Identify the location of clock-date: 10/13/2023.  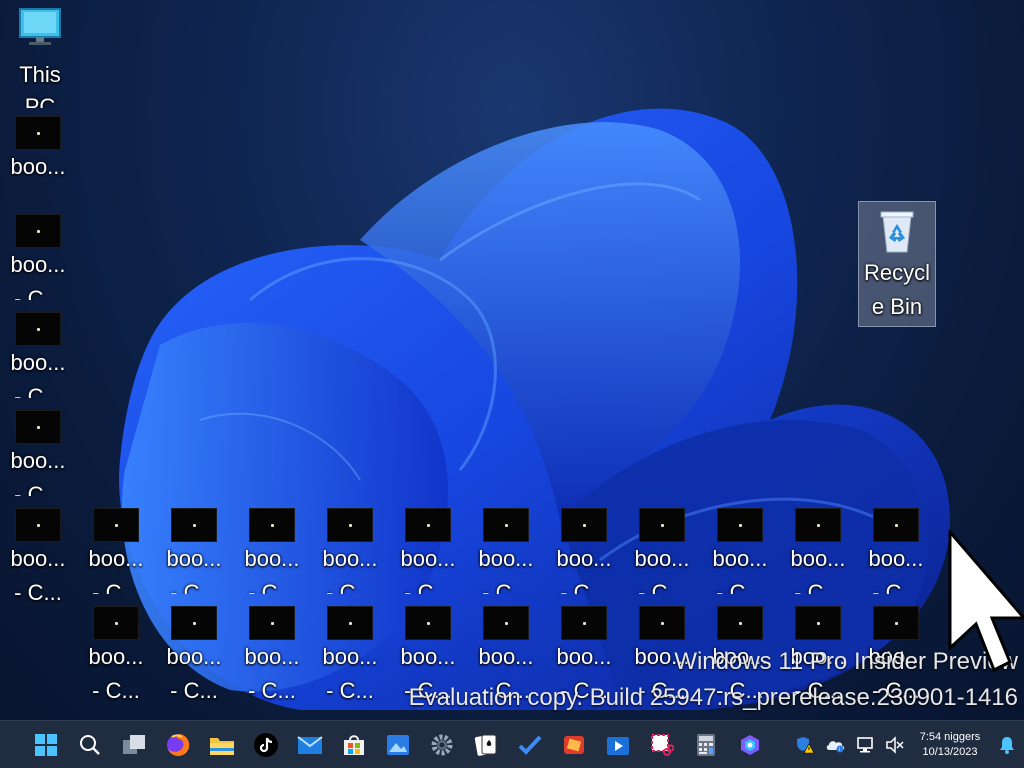
(950, 752).